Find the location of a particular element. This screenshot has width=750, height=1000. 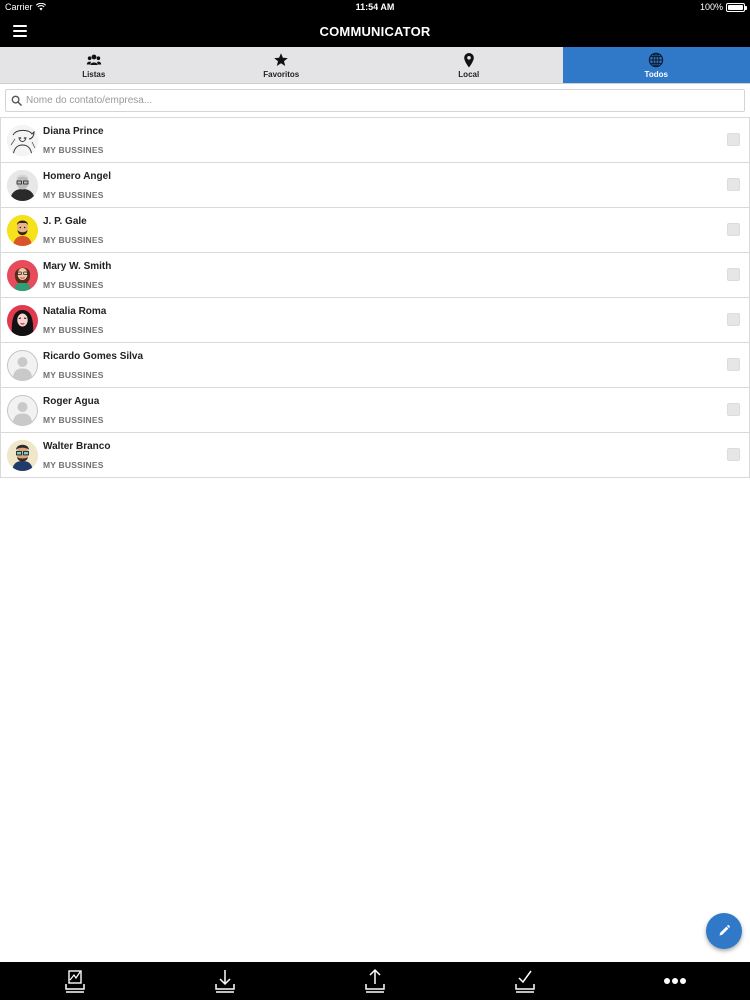

sketch-portrait-avatar is located at coordinates (22, 140).